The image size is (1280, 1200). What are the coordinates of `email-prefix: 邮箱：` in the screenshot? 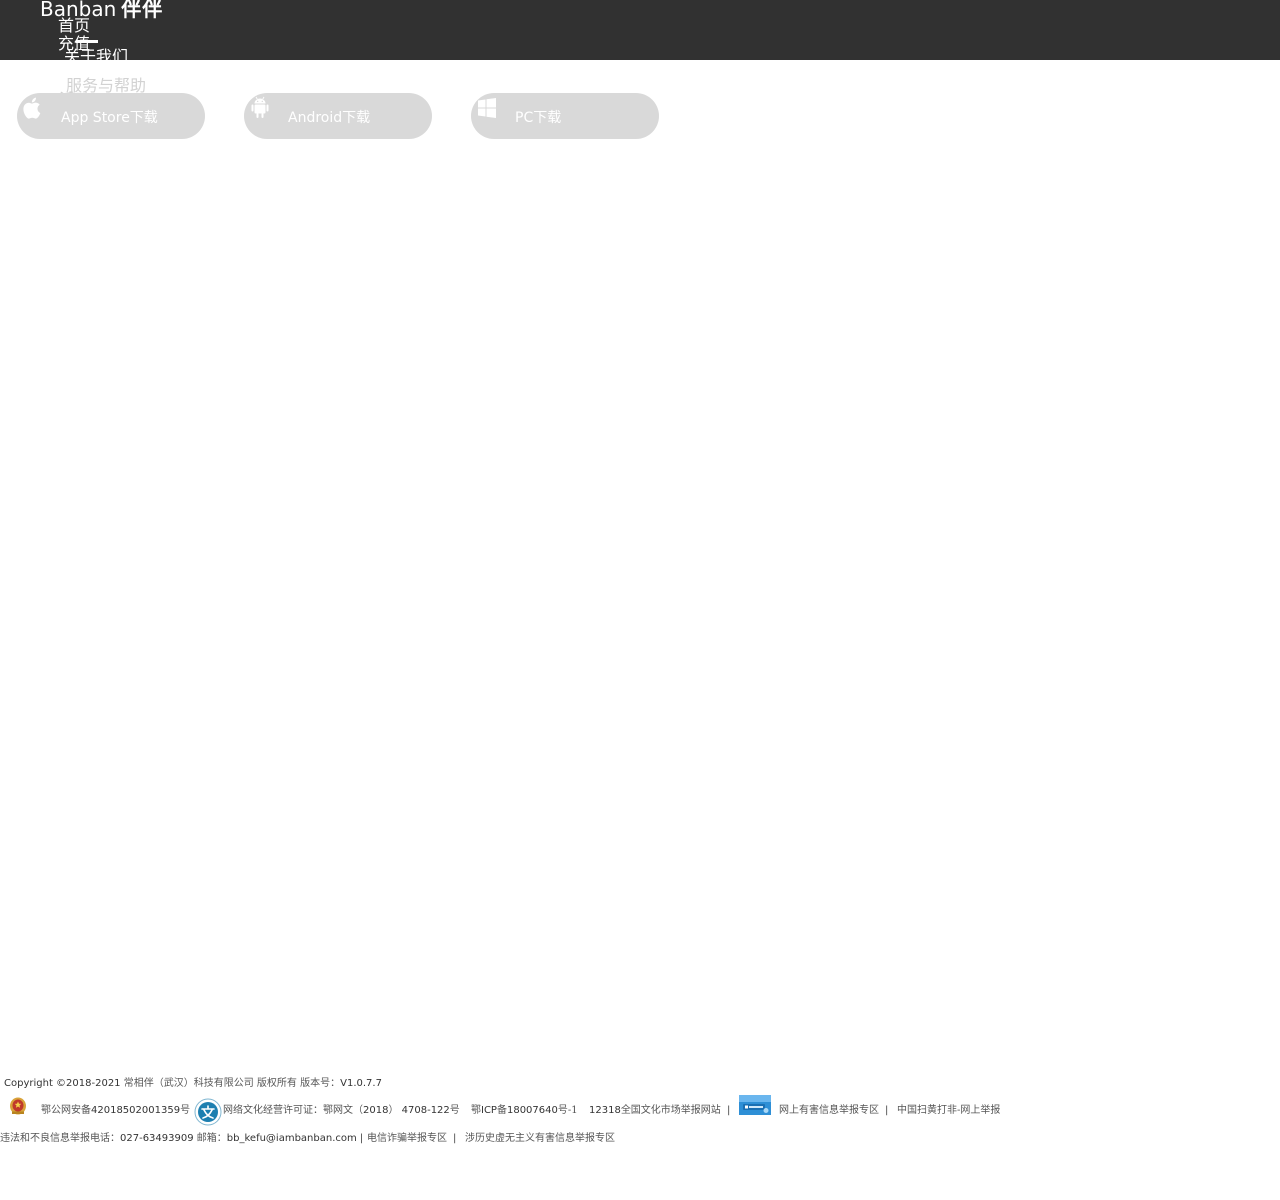 It's located at (211, 1138).